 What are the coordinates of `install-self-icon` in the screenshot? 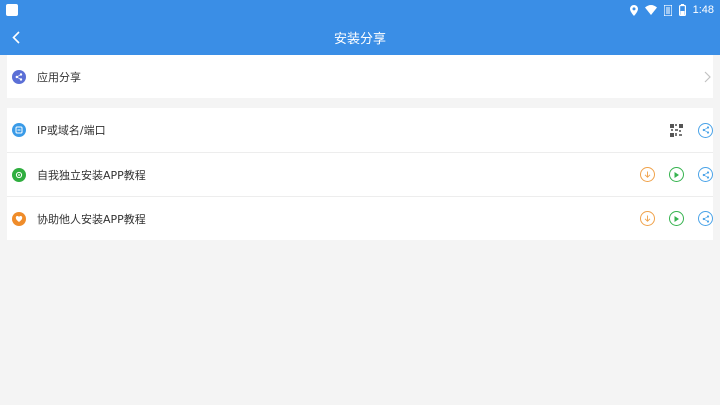 It's located at (19, 174).